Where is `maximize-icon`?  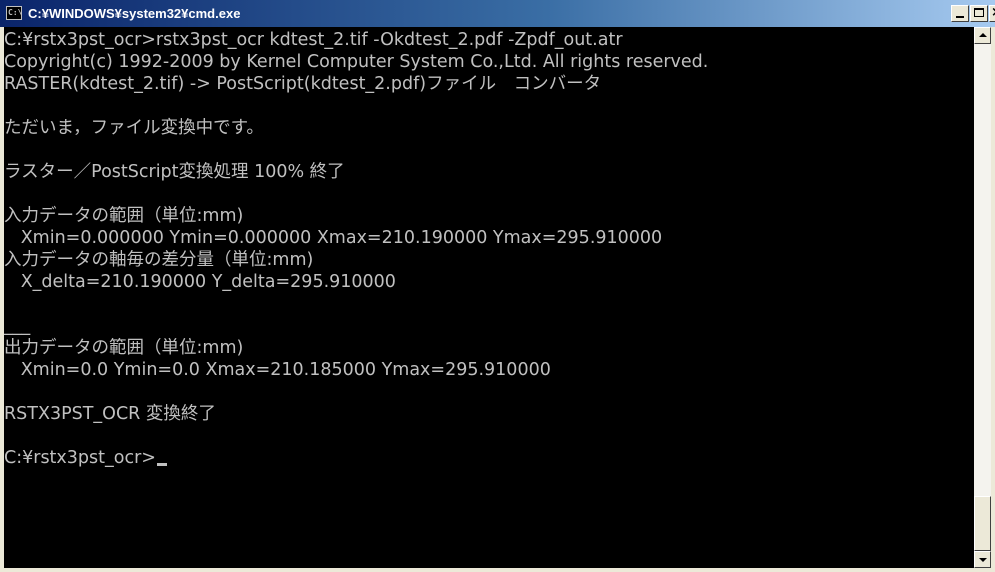
maximize-icon is located at coordinates (979, 12).